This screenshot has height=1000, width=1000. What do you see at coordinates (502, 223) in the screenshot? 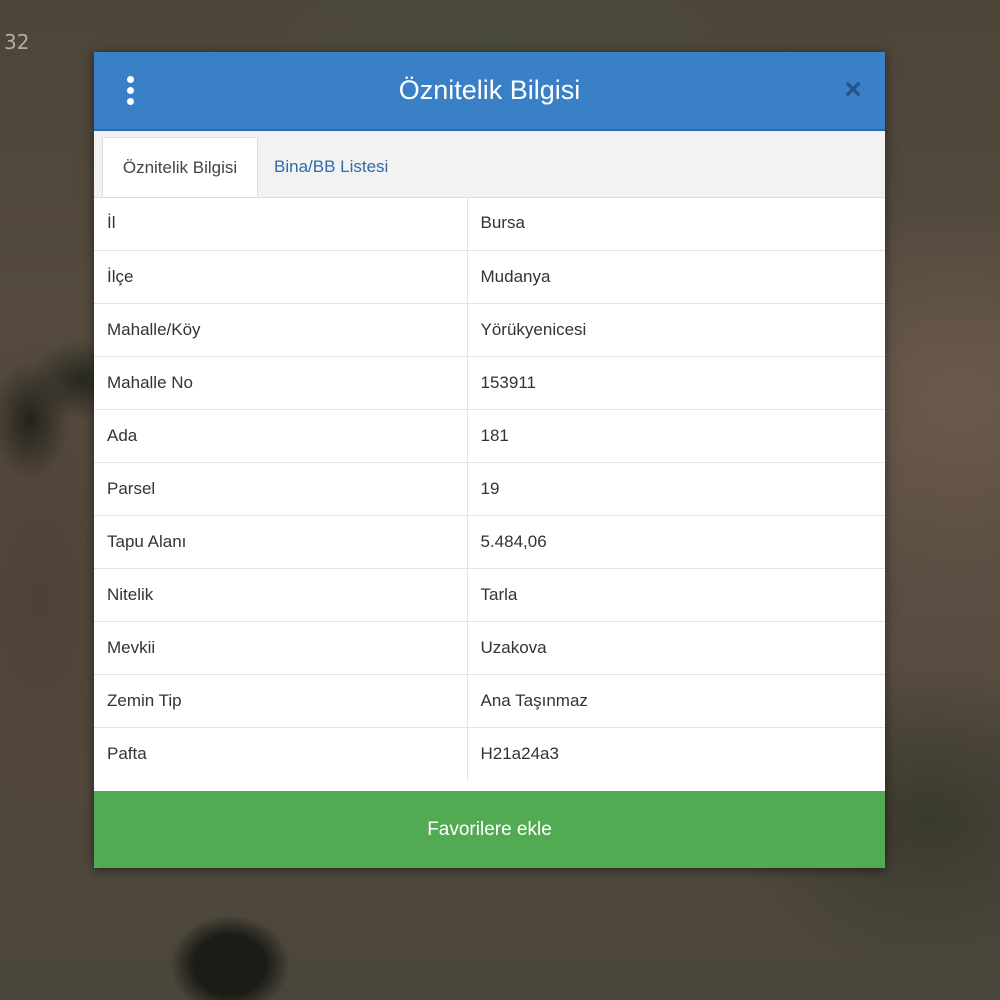
I see `row-value: Bursa` at bounding box center [502, 223].